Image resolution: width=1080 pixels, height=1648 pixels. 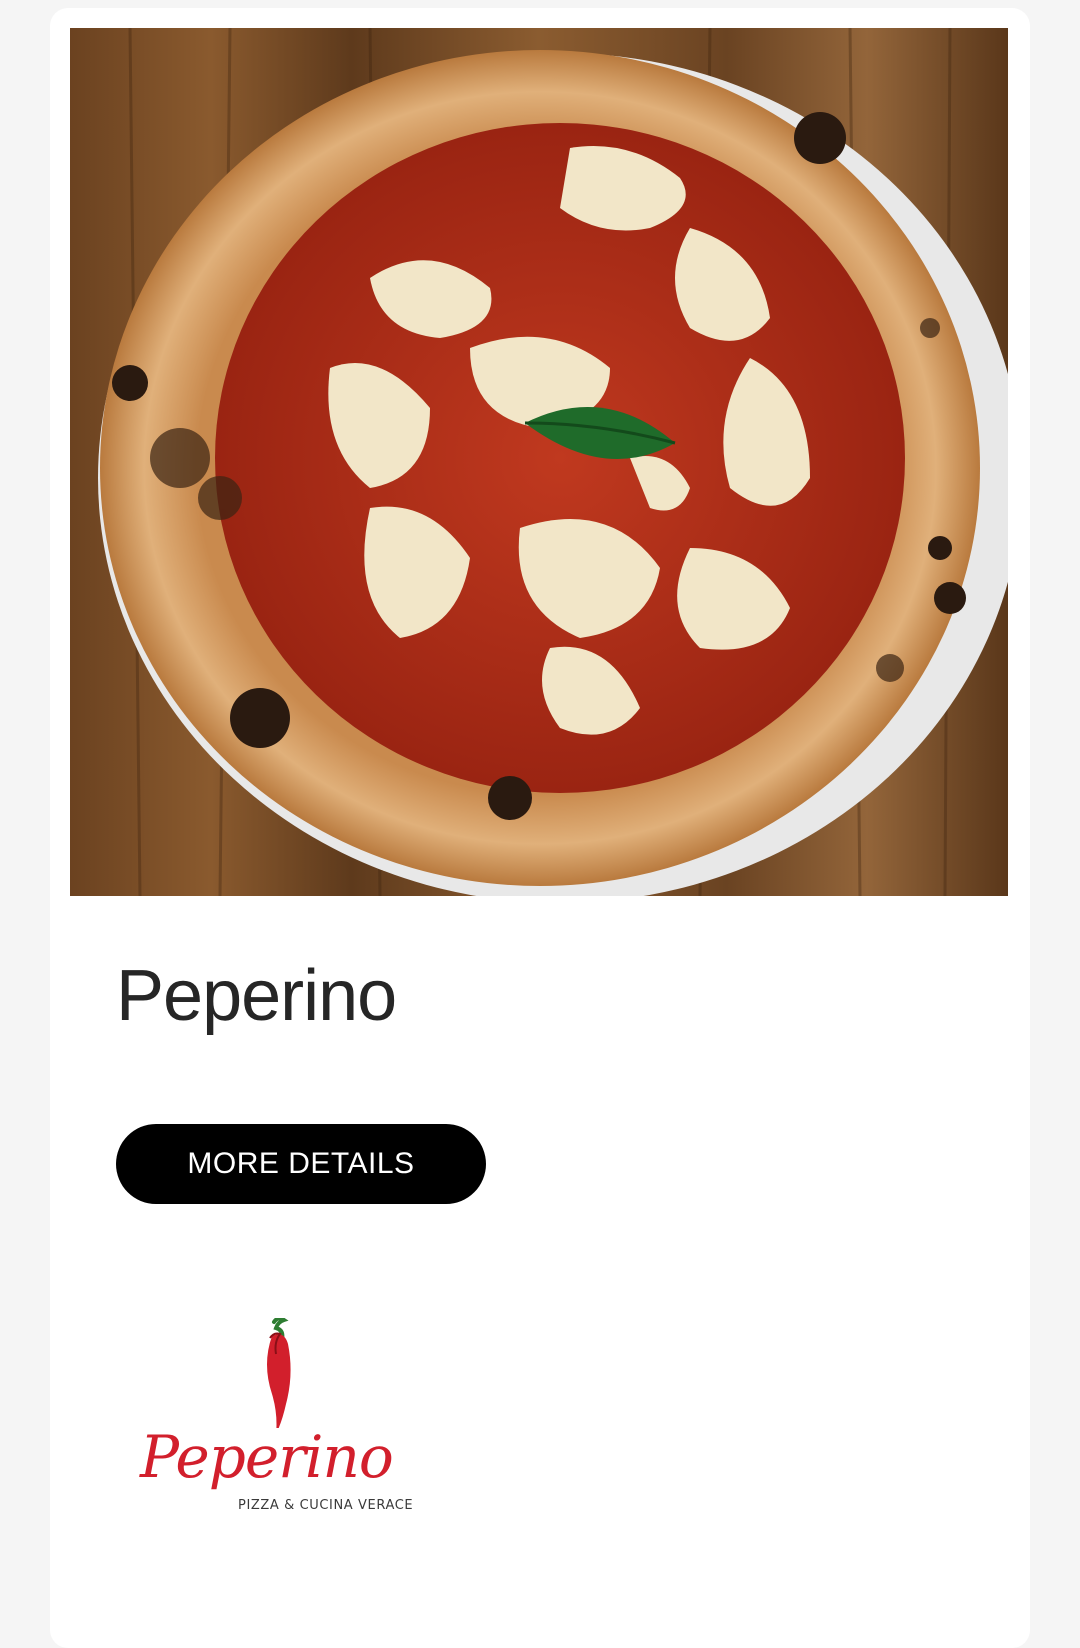 What do you see at coordinates (301, 1164) in the screenshot?
I see `more-details-button: MORE DETAILS` at bounding box center [301, 1164].